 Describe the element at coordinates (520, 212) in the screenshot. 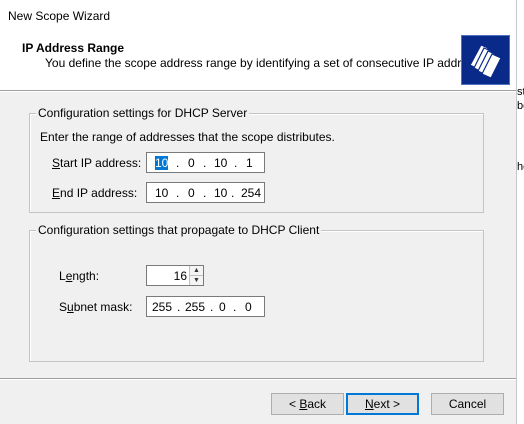

I see `background-window: st be he` at that location.